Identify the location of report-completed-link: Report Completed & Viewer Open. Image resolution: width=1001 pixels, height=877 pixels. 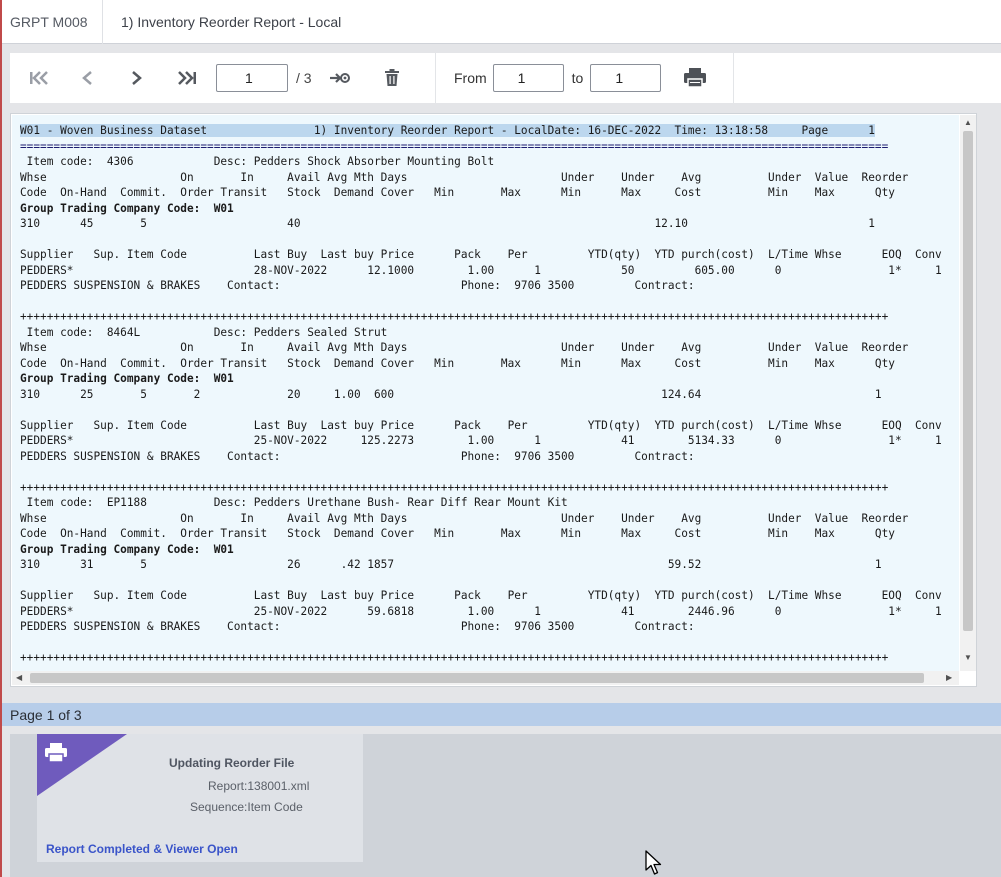
(142, 849).